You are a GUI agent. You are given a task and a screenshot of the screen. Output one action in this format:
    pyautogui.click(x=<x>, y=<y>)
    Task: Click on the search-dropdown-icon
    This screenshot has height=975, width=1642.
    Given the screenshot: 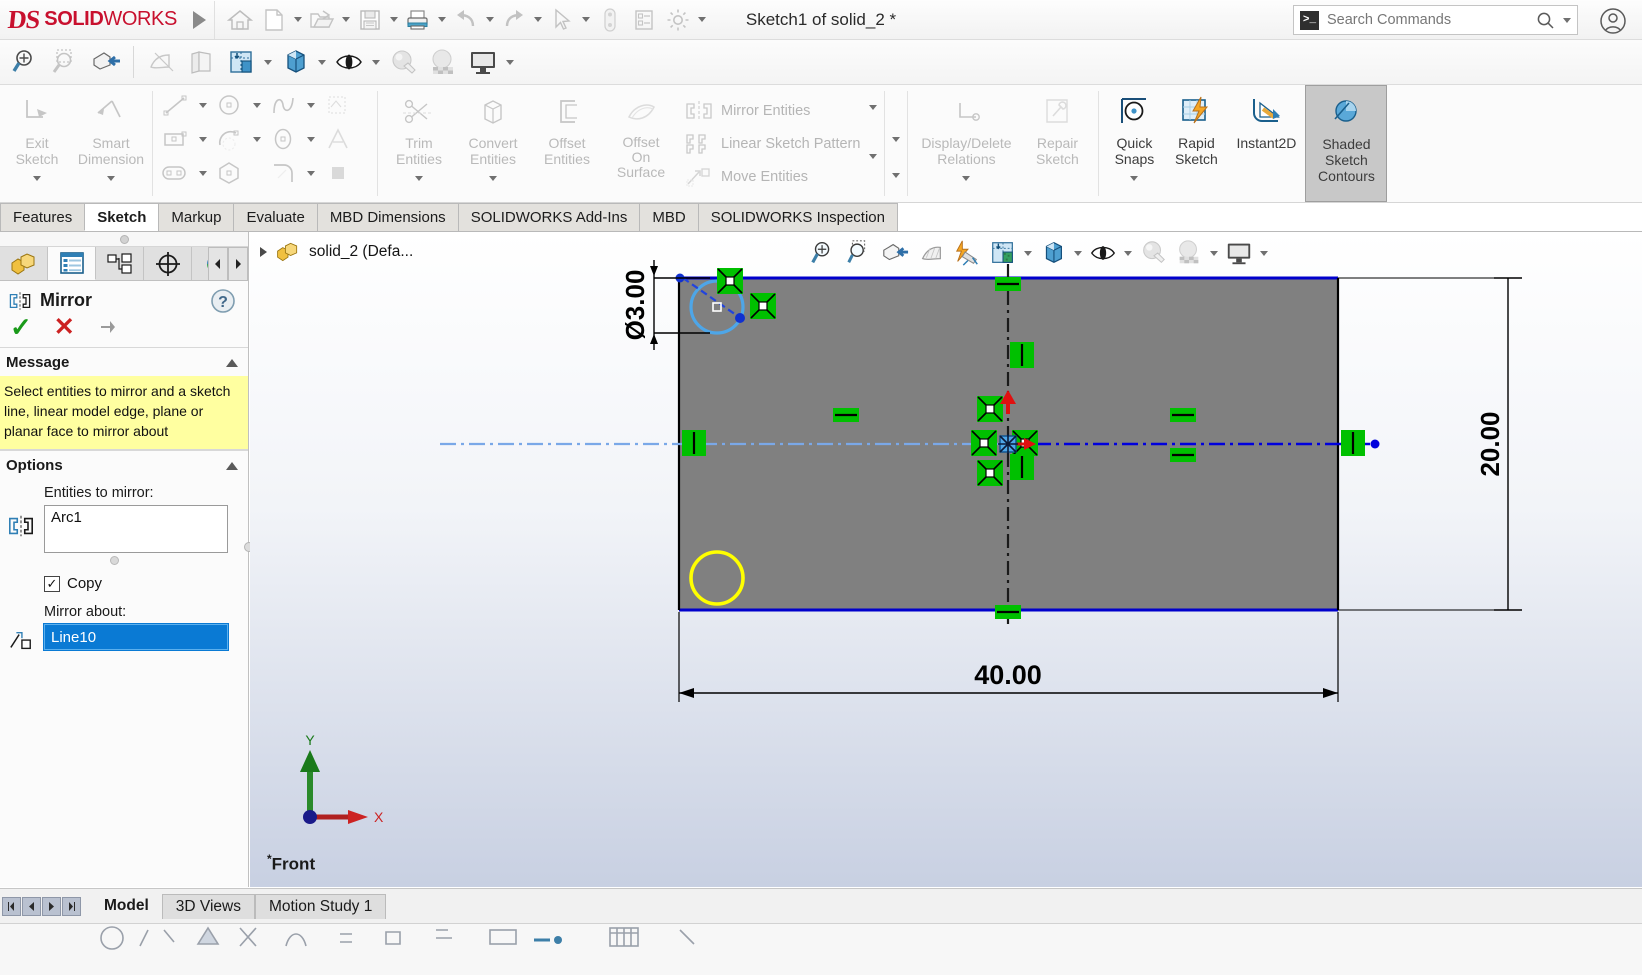 What is the action you would take?
    pyautogui.click(x=1567, y=20)
    